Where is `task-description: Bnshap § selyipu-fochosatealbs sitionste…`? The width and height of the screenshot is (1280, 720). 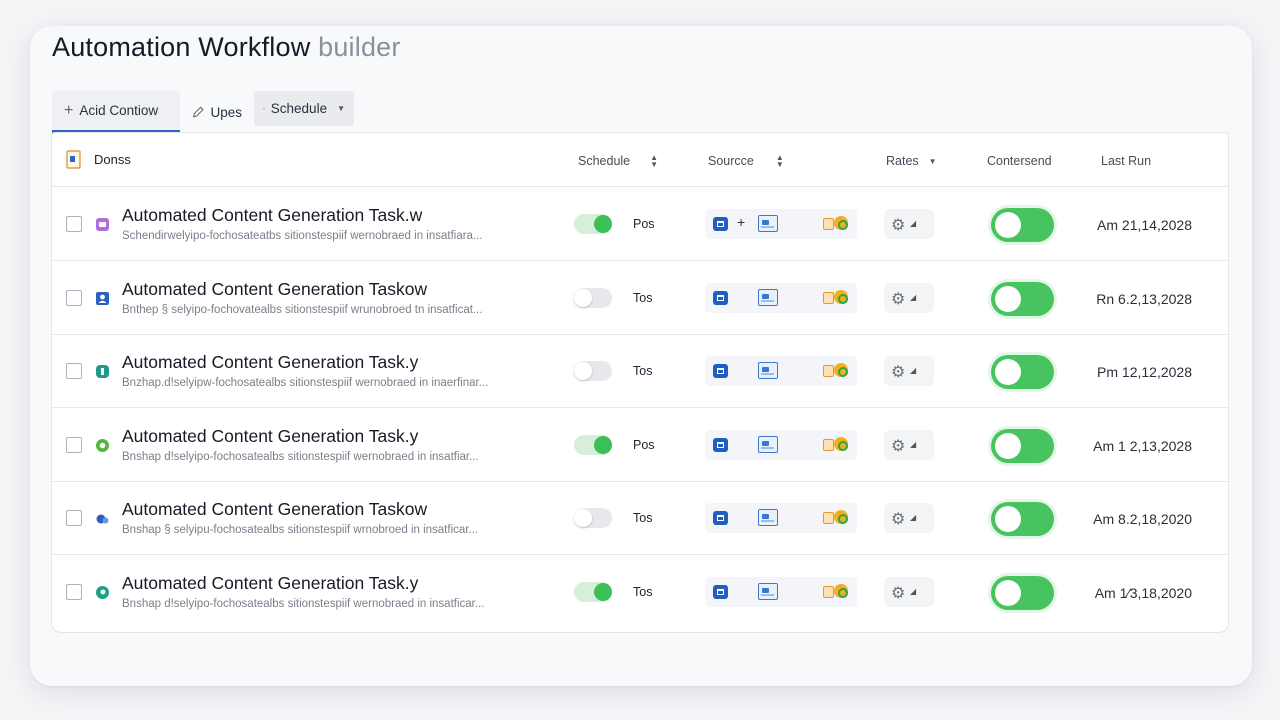 task-description: Bnshap § selyipu-fochosatealbs sitionste… is located at coordinates (300, 530).